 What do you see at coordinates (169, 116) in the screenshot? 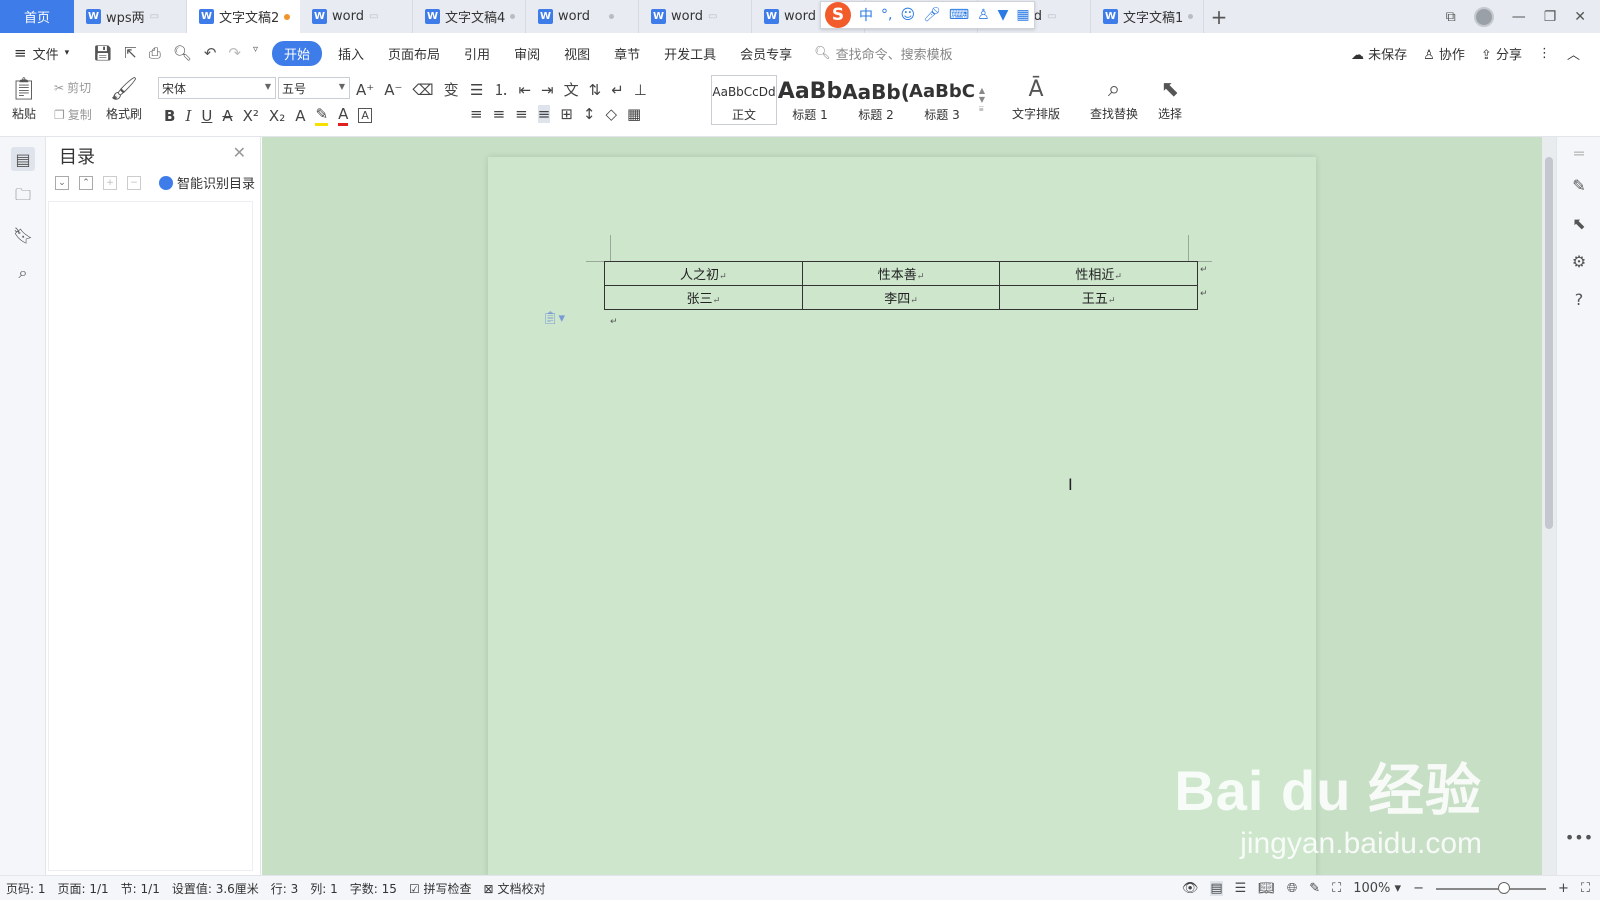
I see `bold-icon: B` at bounding box center [169, 116].